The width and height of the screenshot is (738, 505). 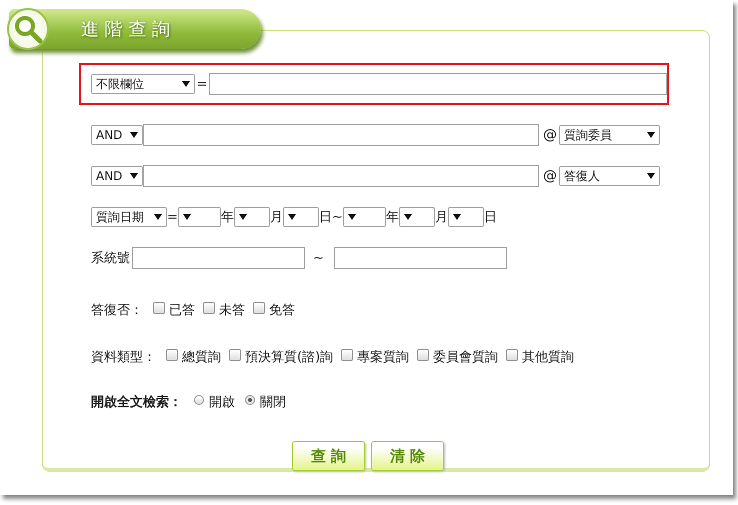 I want to click on checkbox-label: 免答, so click(x=282, y=310).